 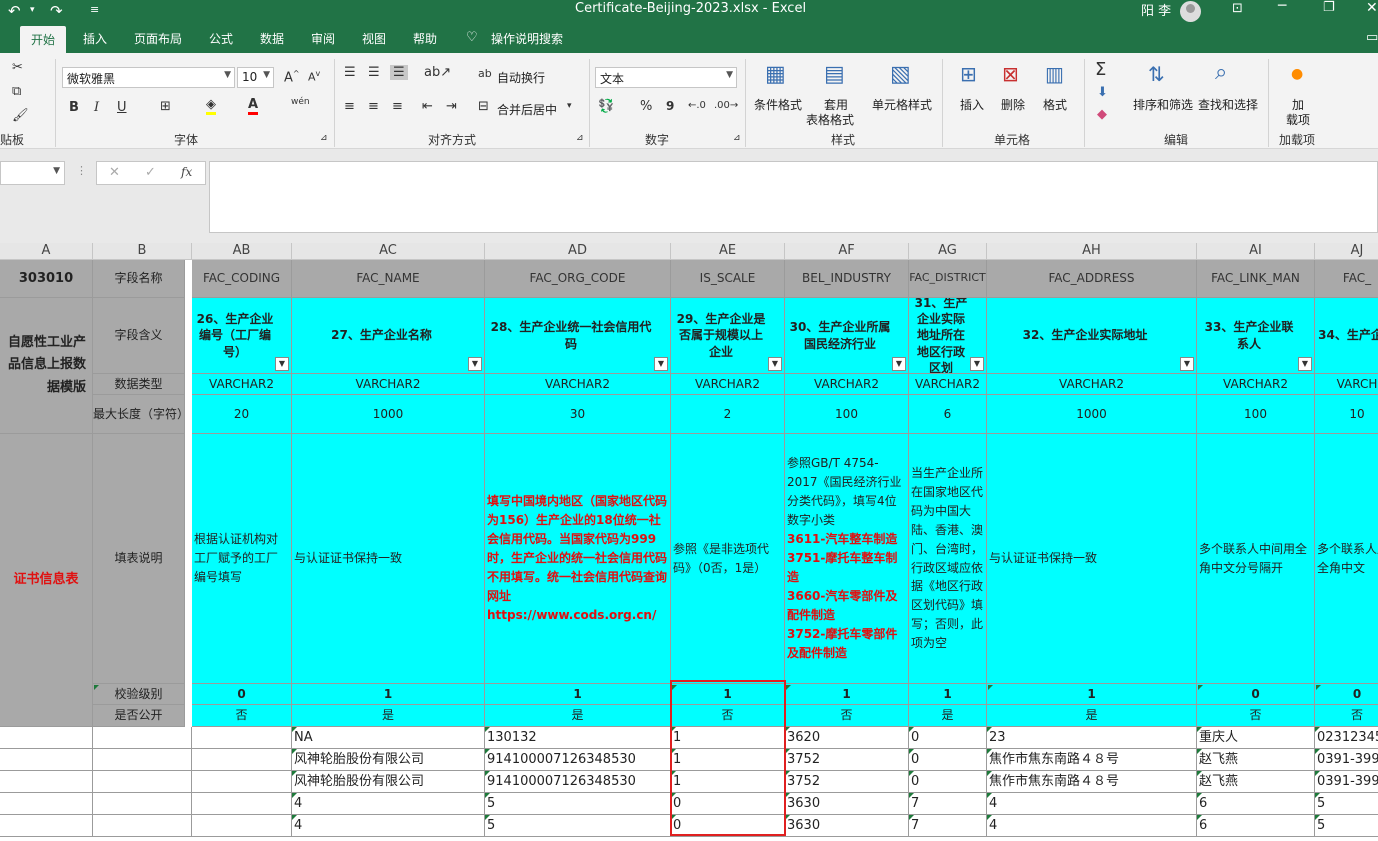 What do you see at coordinates (521, 77) in the screenshot?
I see `wrap-text-button: 自动换行` at bounding box center [521, 77].